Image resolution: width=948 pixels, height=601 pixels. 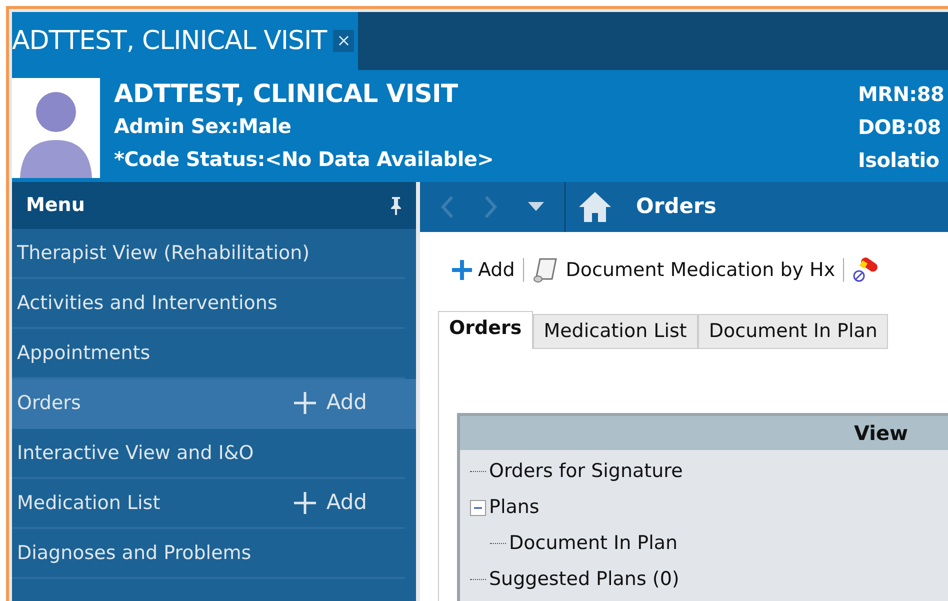 What do you see at coordinates (676, 206) in the screenshot?
I see `page-title: Orders` at bounding box center [676, 206].